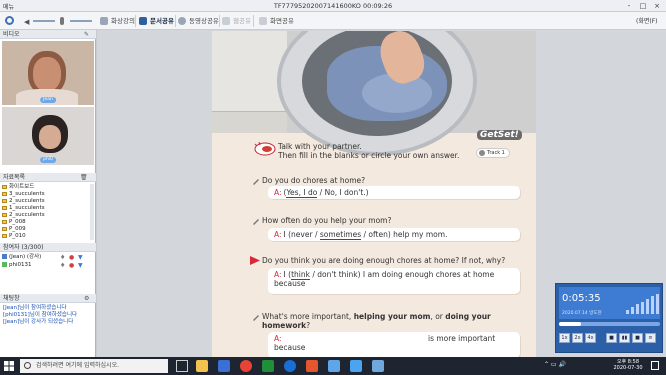  What do you see at coordinates (81, 21) in the screenshot?
I see `mic-volume-slider` at bounding box center [81, 21].